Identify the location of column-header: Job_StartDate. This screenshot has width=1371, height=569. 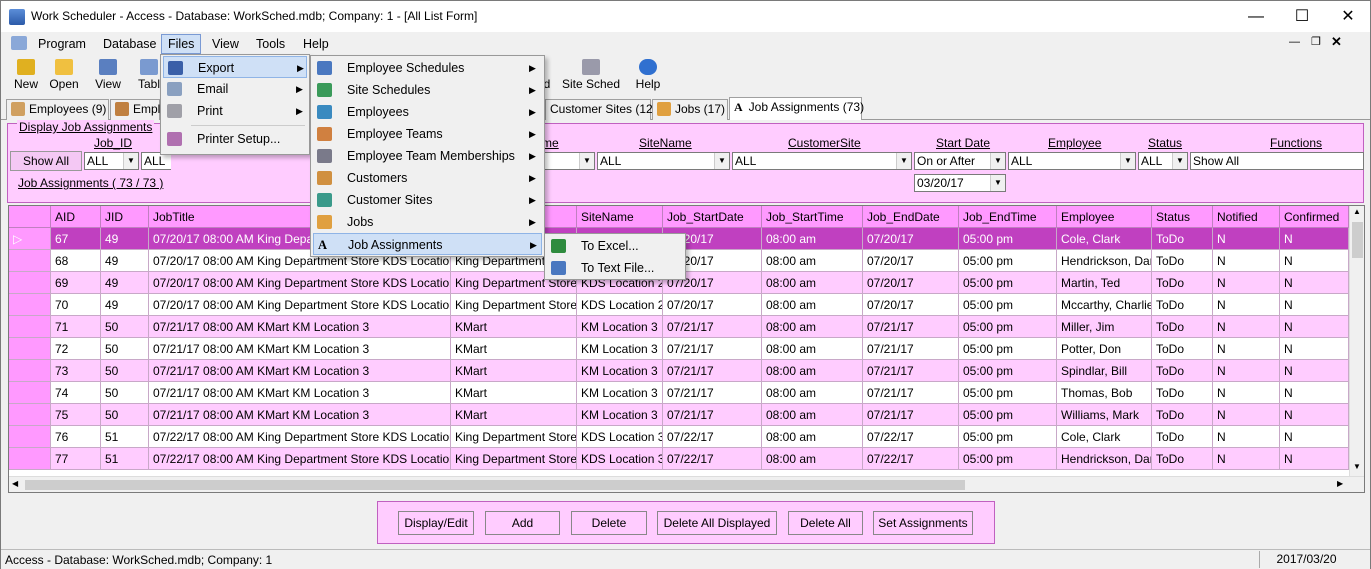
(712, 217).